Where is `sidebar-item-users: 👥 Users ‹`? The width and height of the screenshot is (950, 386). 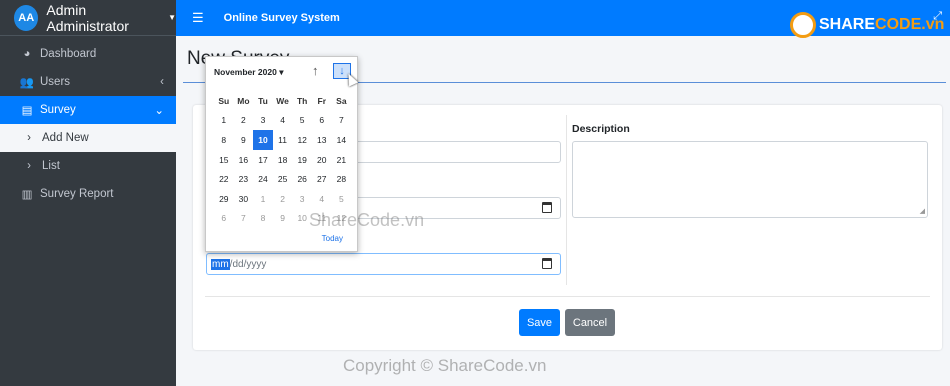
sidebar-item-users: 👥 Users ‹ is located at coordinates (88, 82).